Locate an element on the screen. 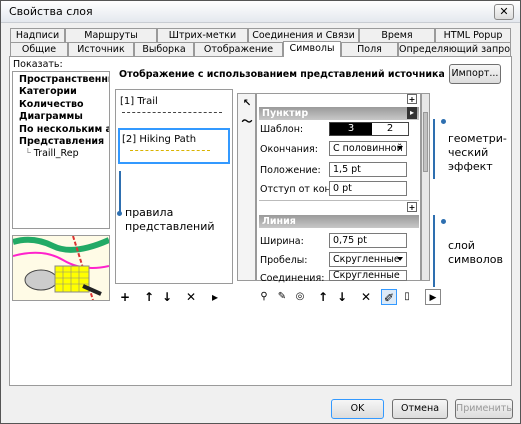 This screenshot has height=424, width=521. cancel-button: Отмена is located at coordinates (420, 409).